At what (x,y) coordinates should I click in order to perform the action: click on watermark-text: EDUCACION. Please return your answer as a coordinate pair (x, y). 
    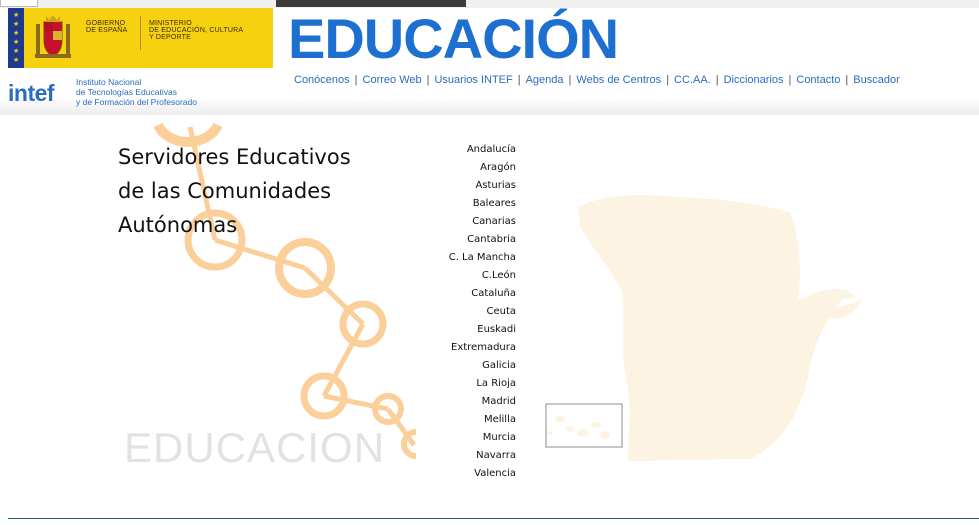
    Looking at the image, I should click on (255, 447).